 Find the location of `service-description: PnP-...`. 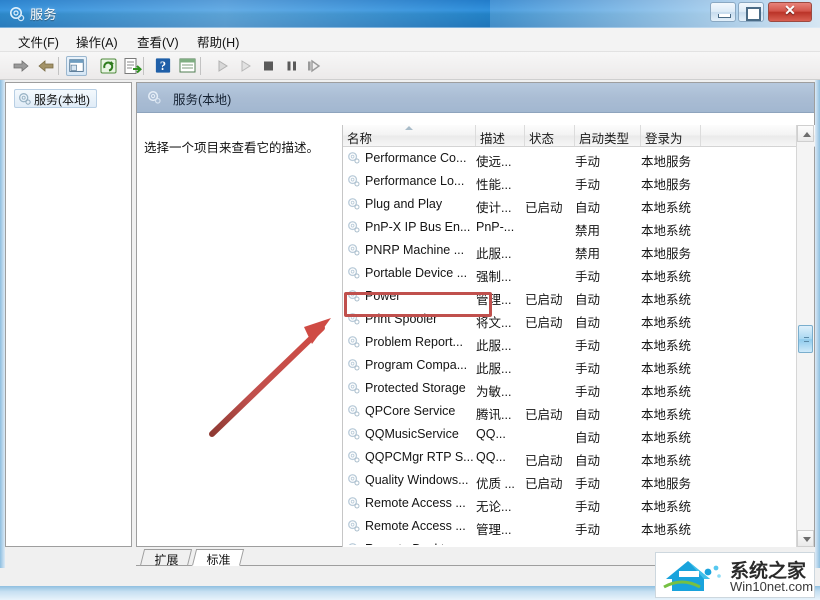

service-description: PnP-... is located at coordinates (495, 227).